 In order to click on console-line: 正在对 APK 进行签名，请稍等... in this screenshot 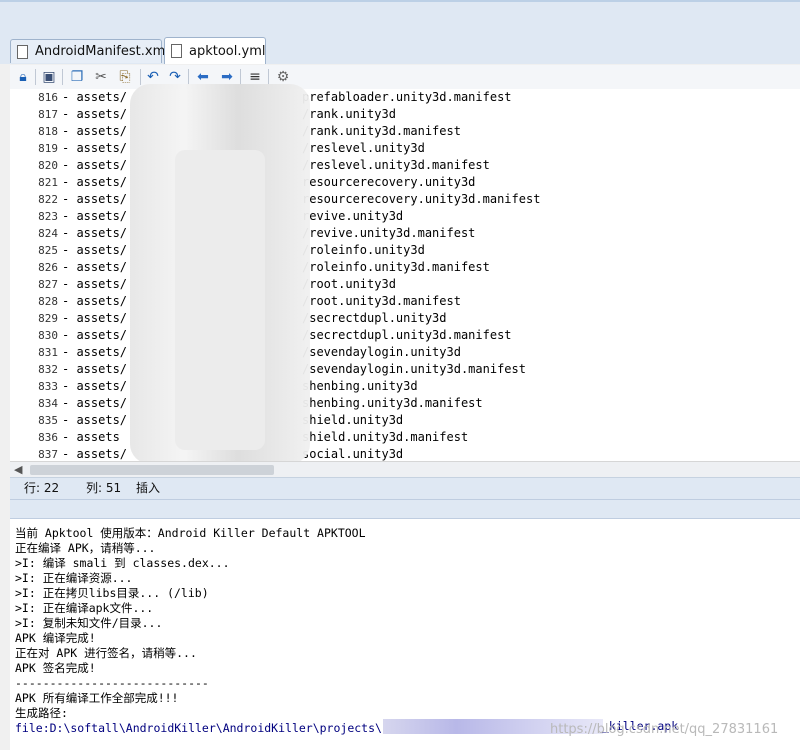, I will do `click(106, 653)`.